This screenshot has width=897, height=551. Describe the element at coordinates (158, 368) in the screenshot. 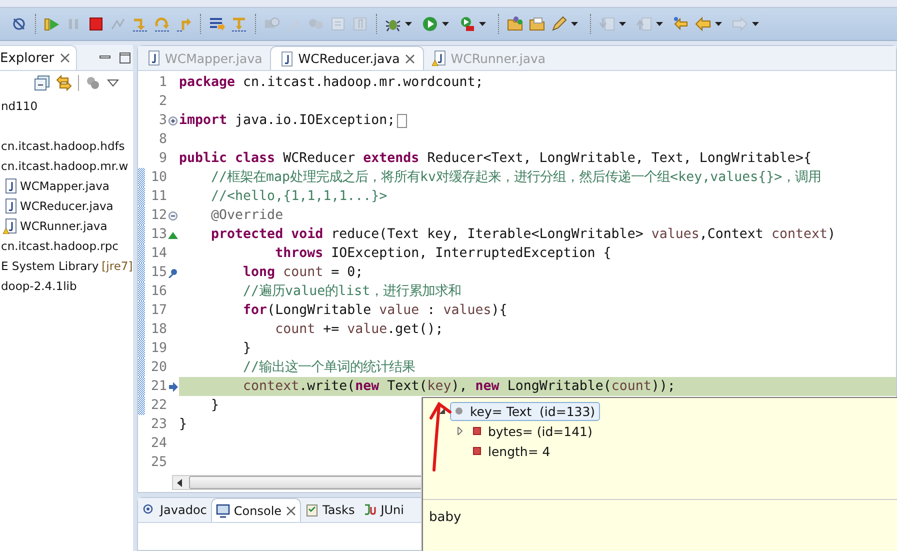

I see `line-number: 20` at that location.